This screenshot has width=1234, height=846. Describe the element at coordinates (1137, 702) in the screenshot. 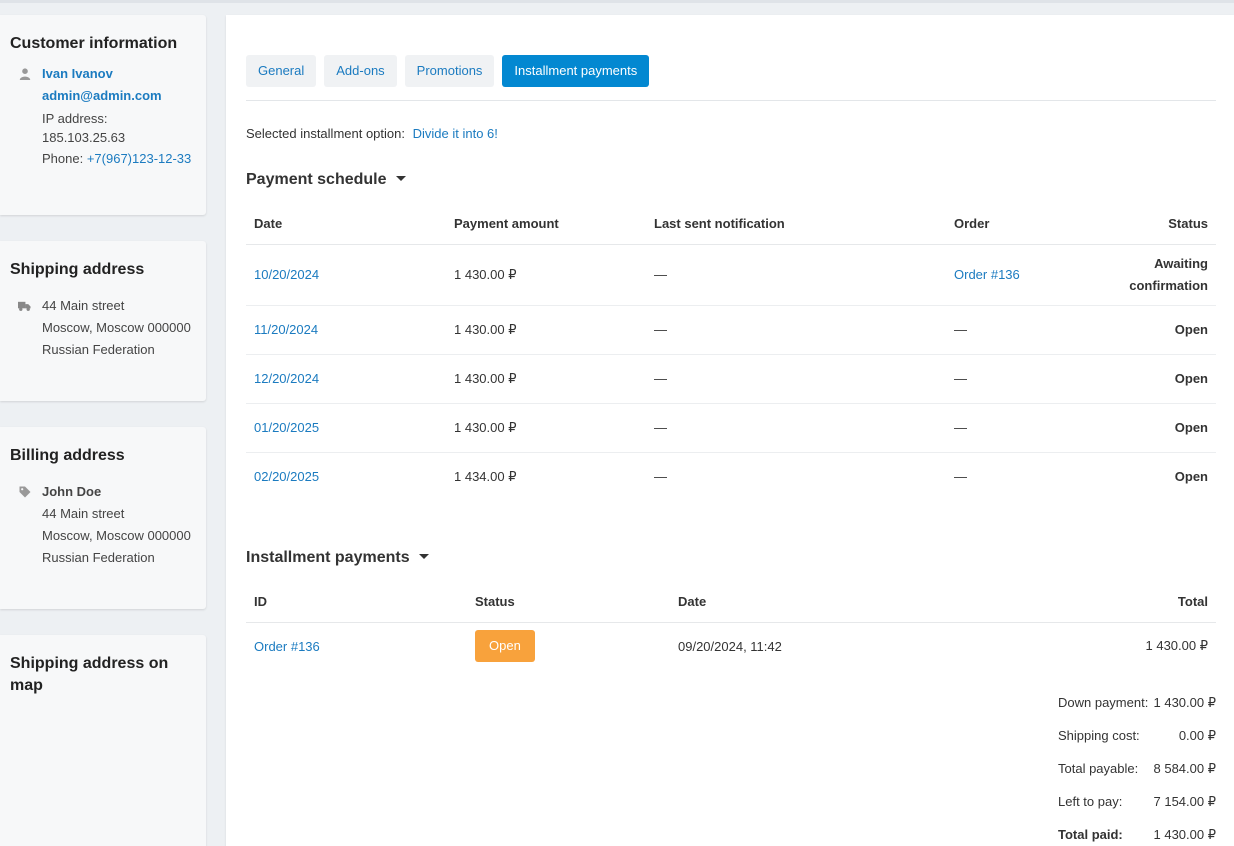

I see `down-payment-row: Down payment: 1 430.00 ₽` at that location.